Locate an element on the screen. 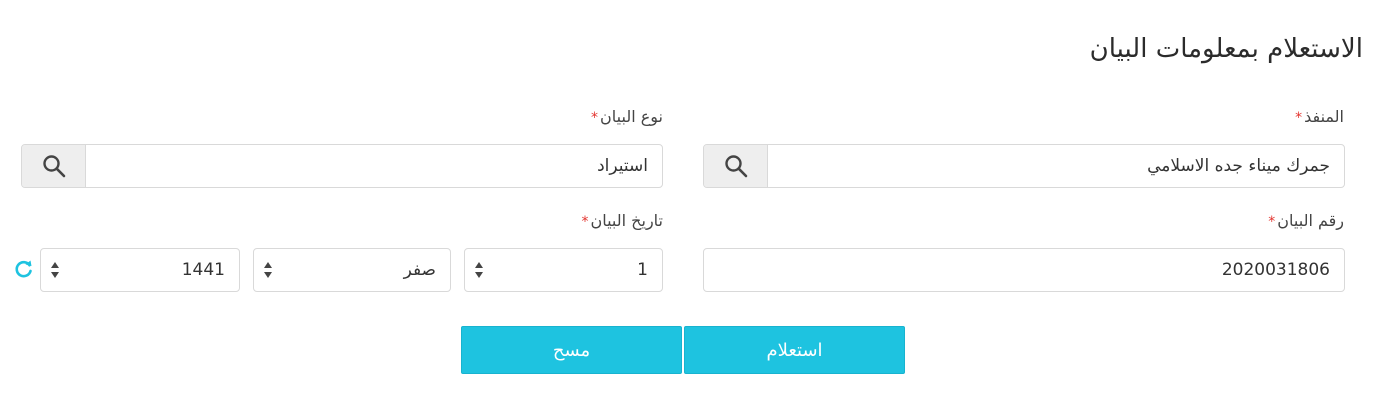 The image size is (1377, 412). year-value: 1441 is located at coordinates (203, 270).